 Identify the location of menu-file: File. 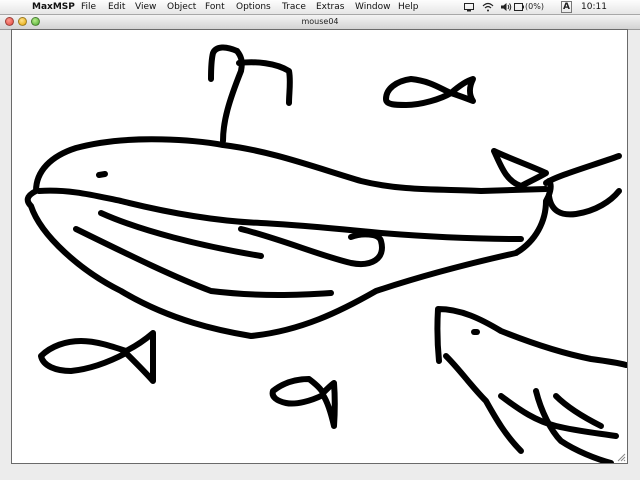
(88, 7).